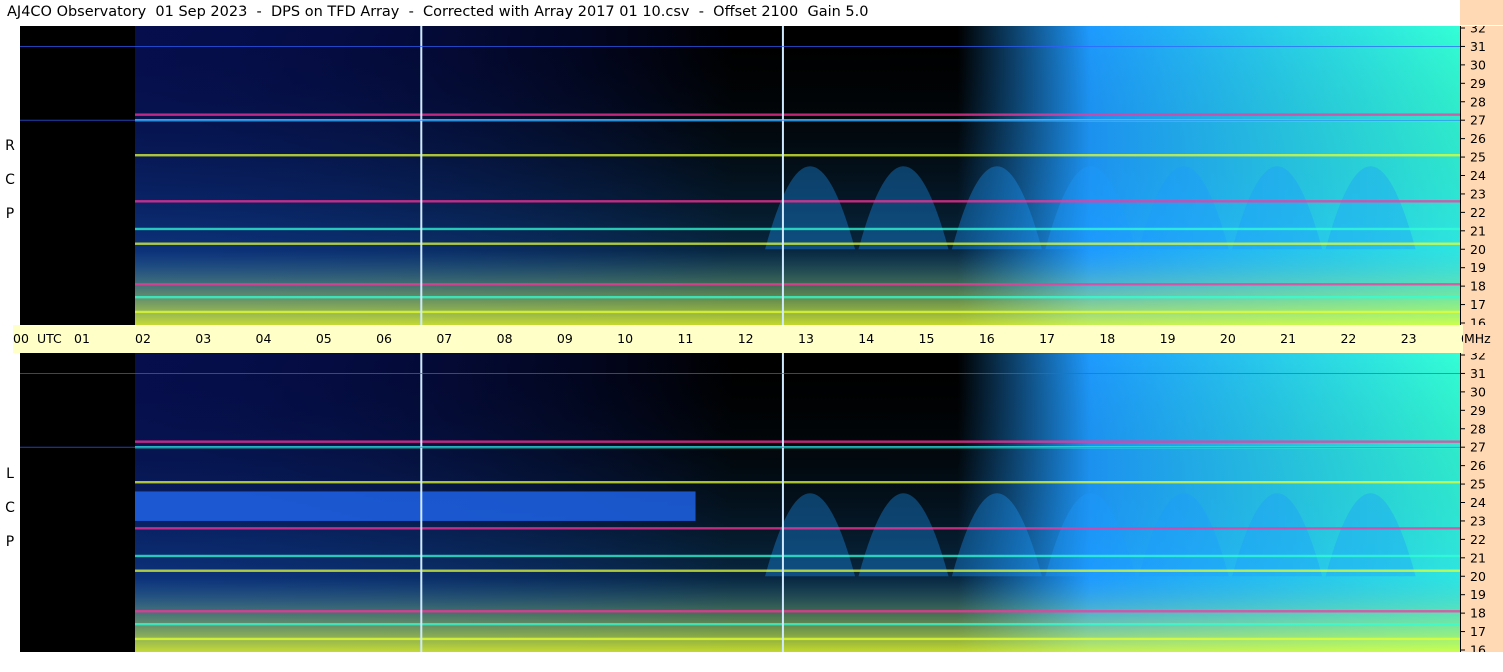 The height and width of the screenshot is (672, 1503). Describe the element at coordinates (1478, 648) in the screenshot. I see `freq-tick-label: 16` at that location.